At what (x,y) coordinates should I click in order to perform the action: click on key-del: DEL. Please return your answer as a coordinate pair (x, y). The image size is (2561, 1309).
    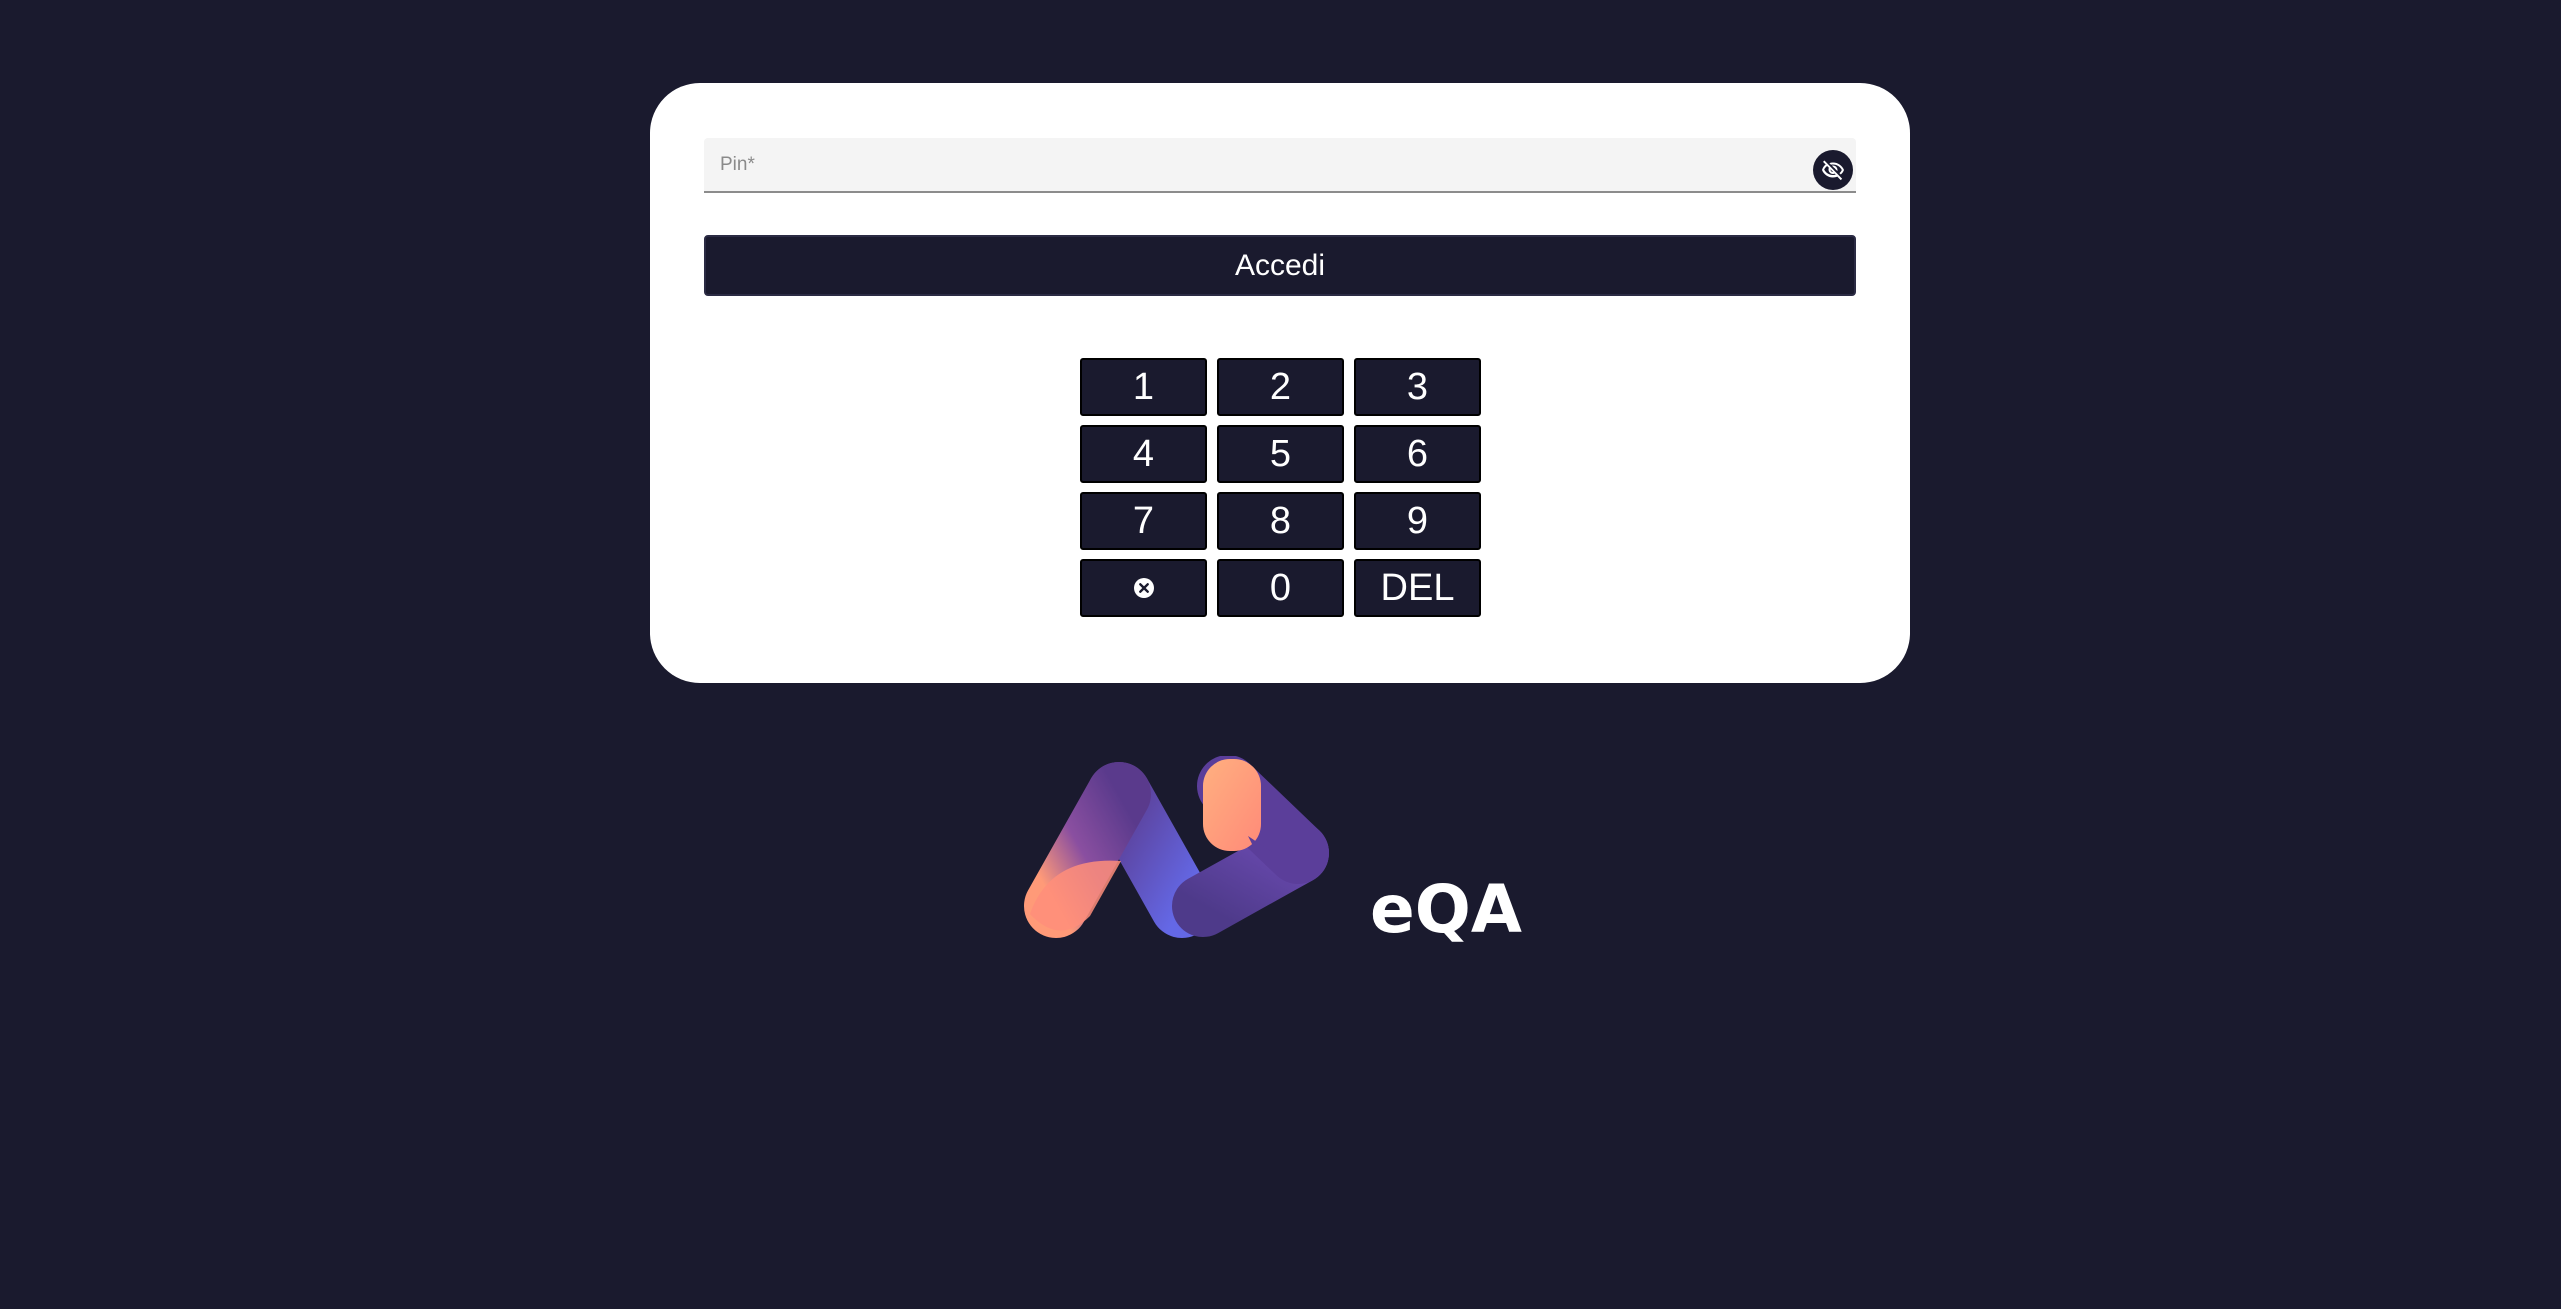
    Looking at the image, I should click on (1417, 588).